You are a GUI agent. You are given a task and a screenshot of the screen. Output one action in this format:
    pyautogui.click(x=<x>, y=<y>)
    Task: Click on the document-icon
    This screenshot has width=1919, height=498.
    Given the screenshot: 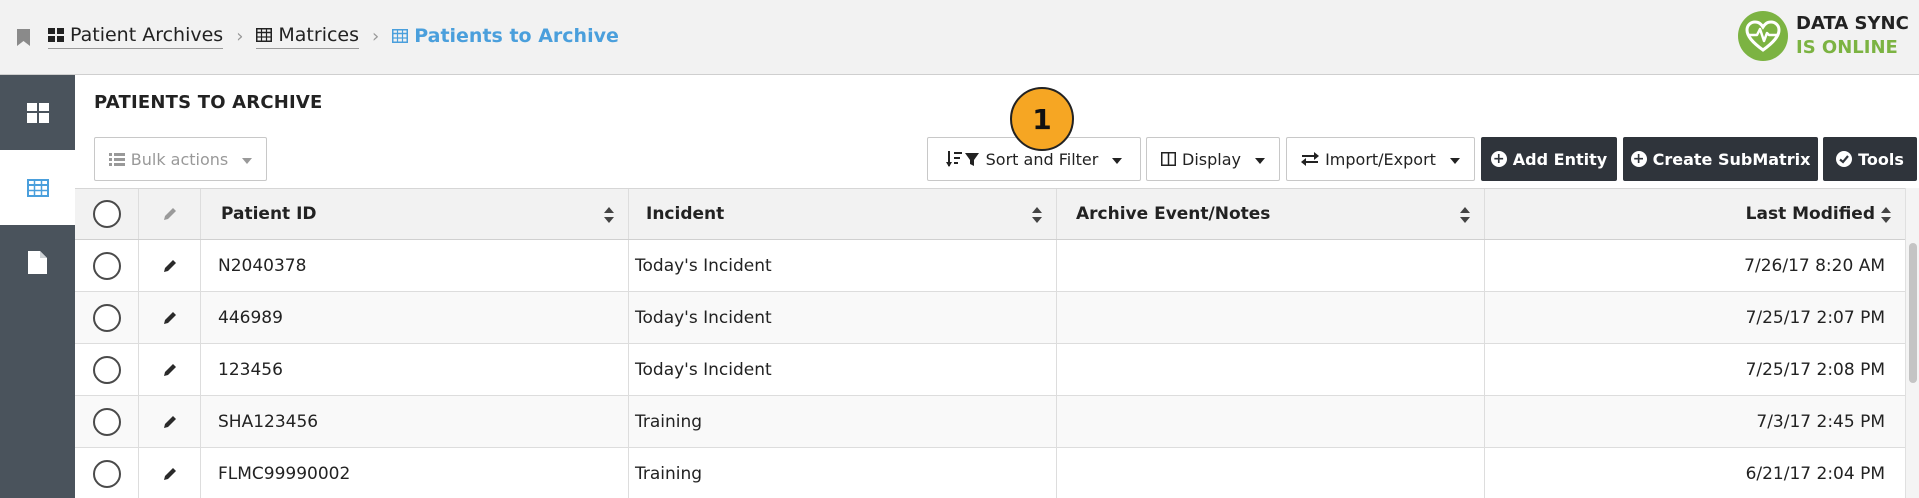 What is the action you would take?
    pyautogui.click(x=37, y=262)
    